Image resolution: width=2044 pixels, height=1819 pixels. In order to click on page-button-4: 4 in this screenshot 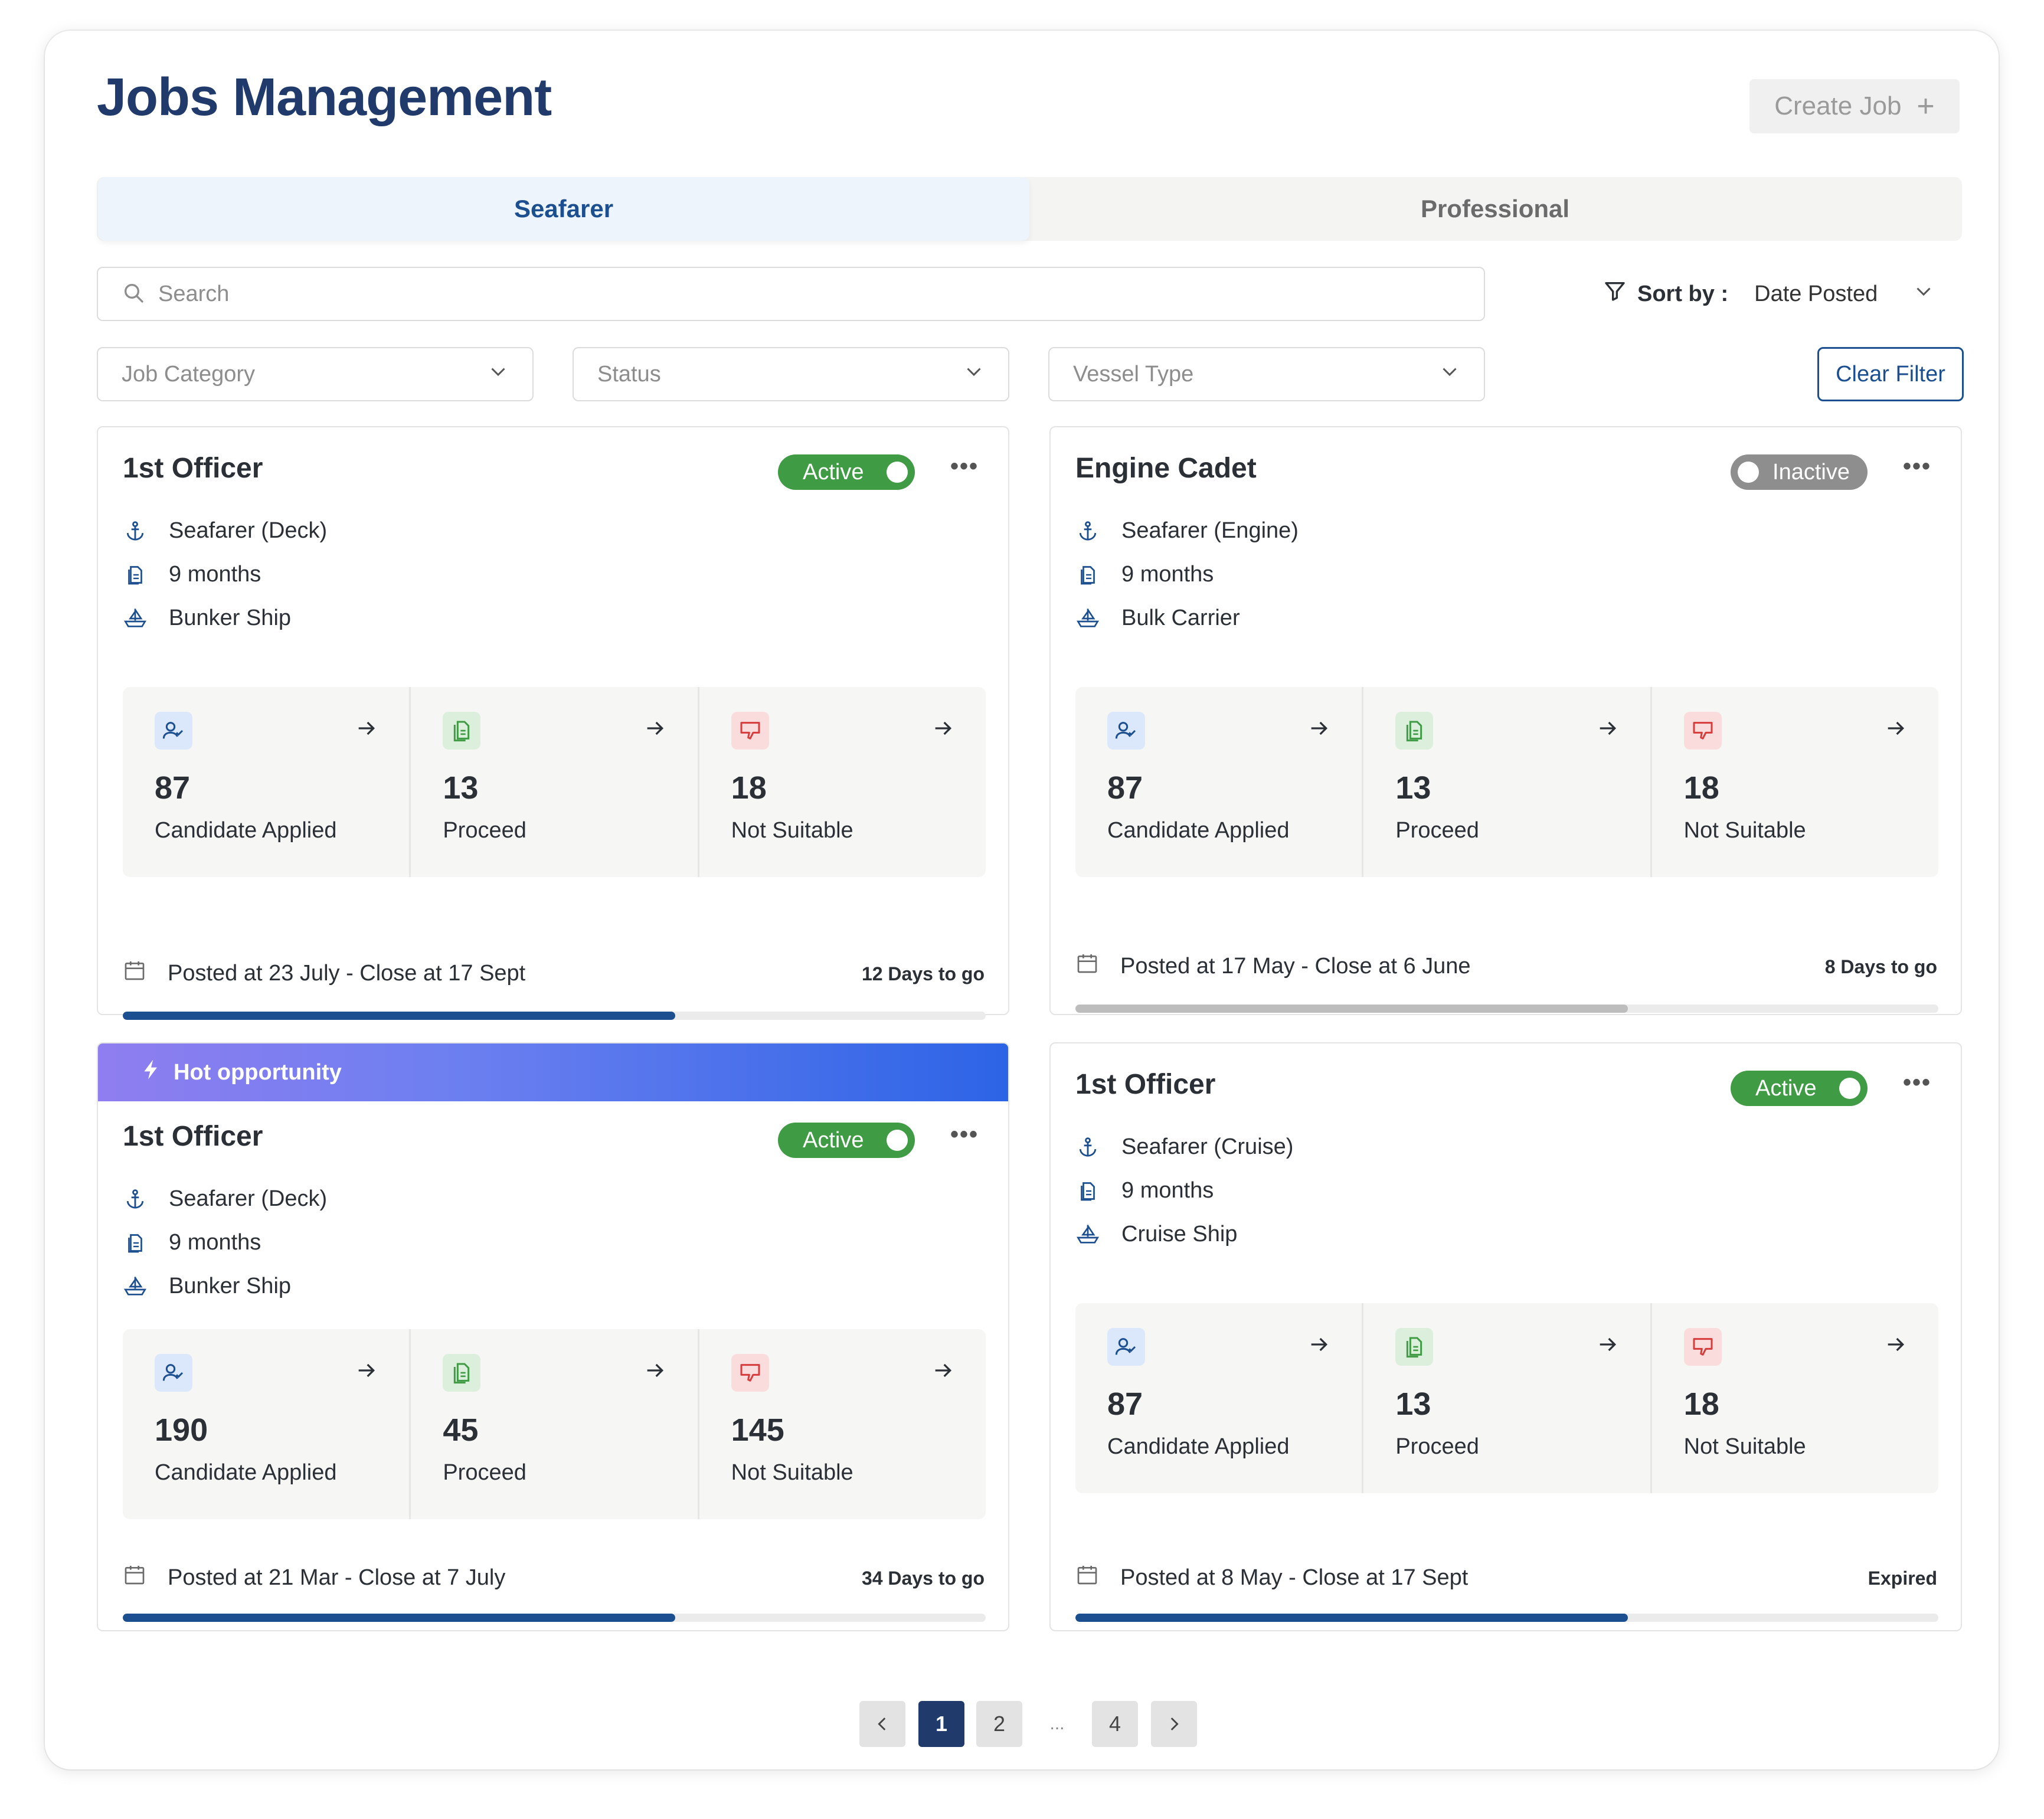, I will do `click(1115, 1724)`.